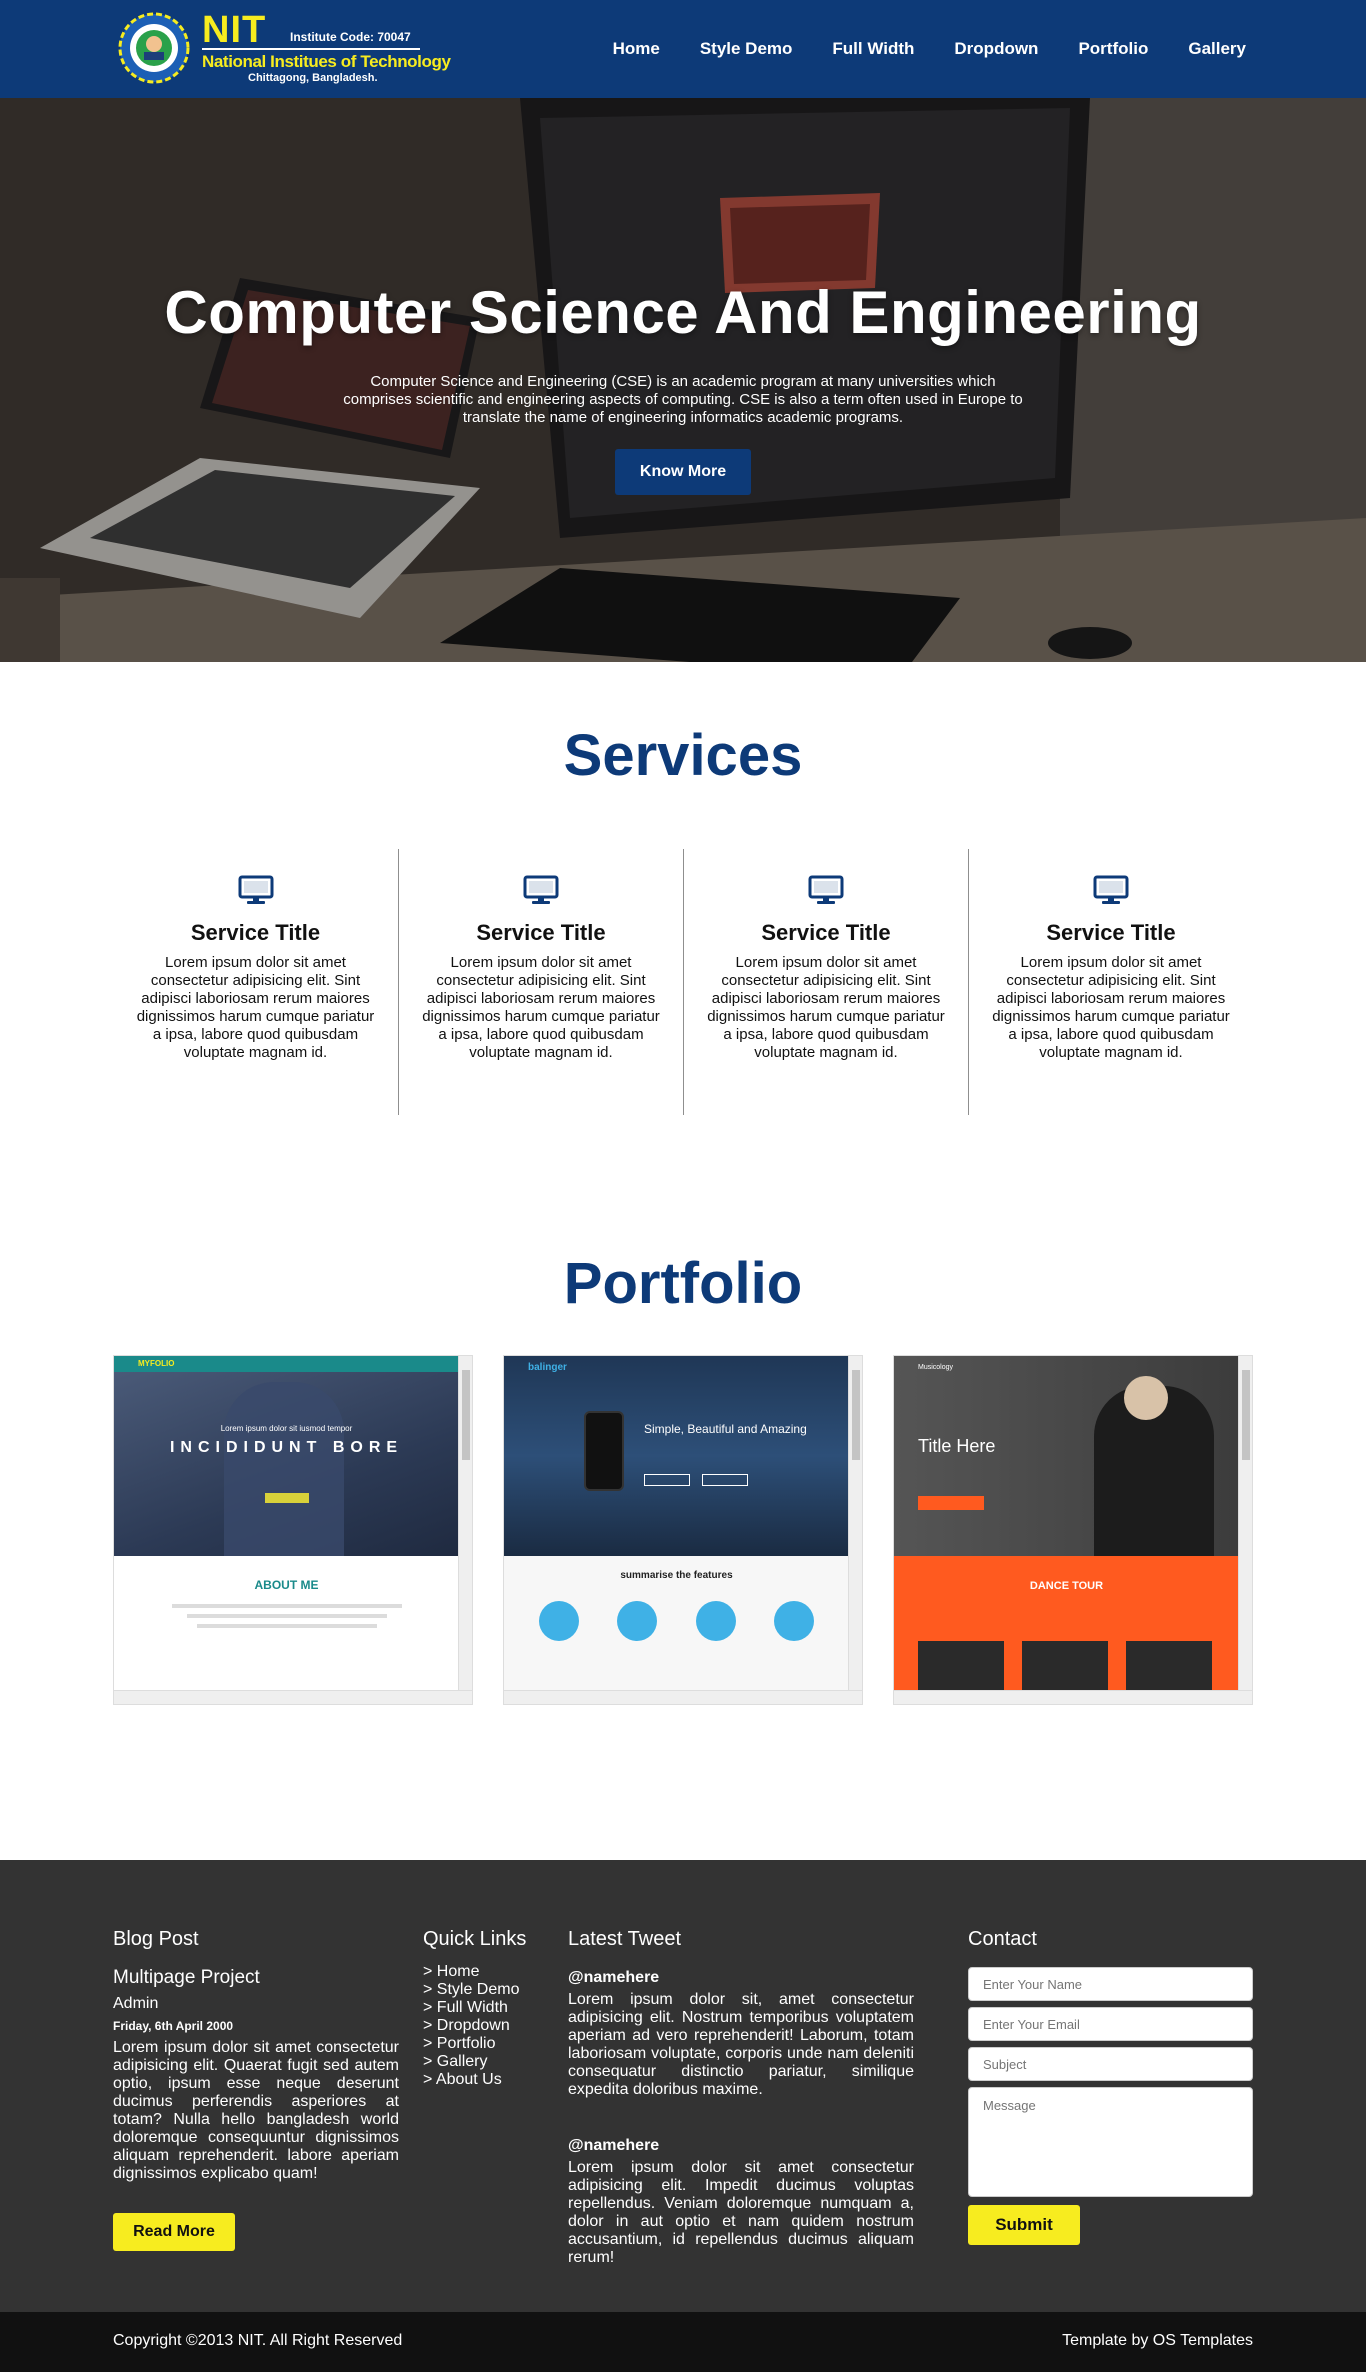 This screenshot has width=1366, height=2372. I want to click on nav-gallery: Gallery, so click(1217, 49).